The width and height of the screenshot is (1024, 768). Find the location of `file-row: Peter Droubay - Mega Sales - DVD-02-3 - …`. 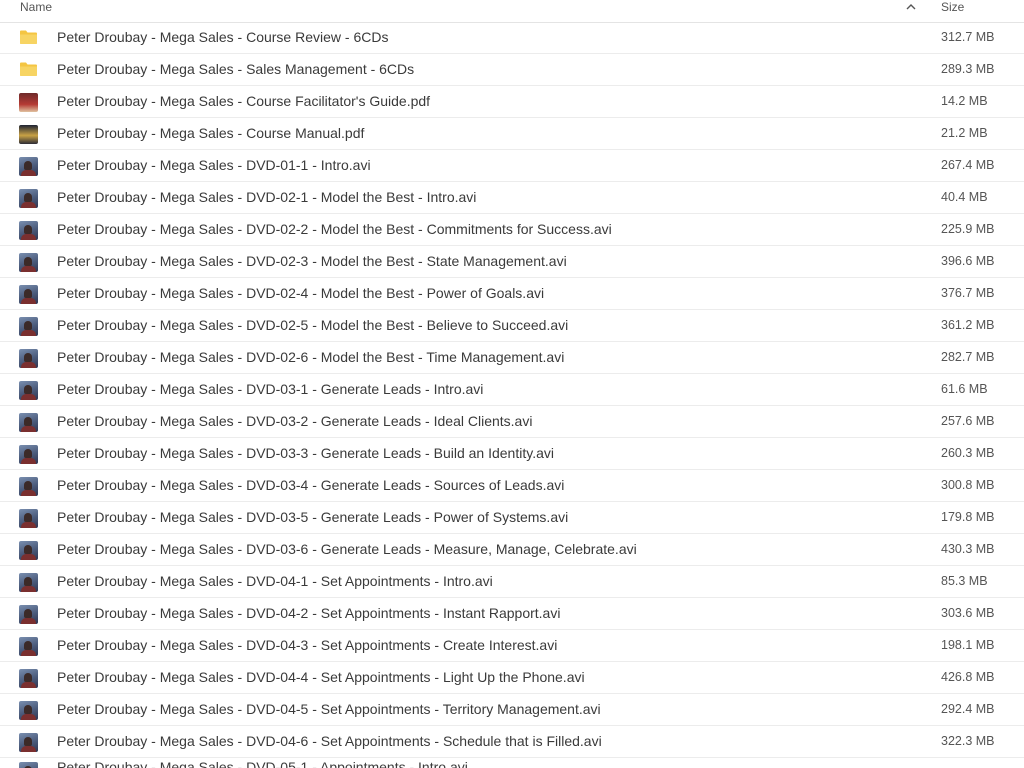

file-row: Peter Droubay - Mega Sales - DVD-02-3 - … is located at coordinates (512, 262).